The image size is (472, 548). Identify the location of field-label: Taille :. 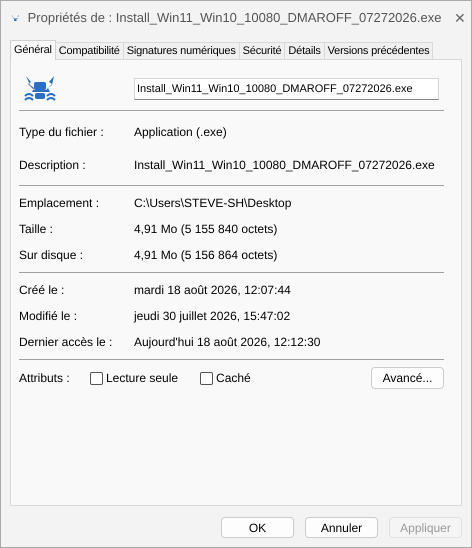
(36, 229).